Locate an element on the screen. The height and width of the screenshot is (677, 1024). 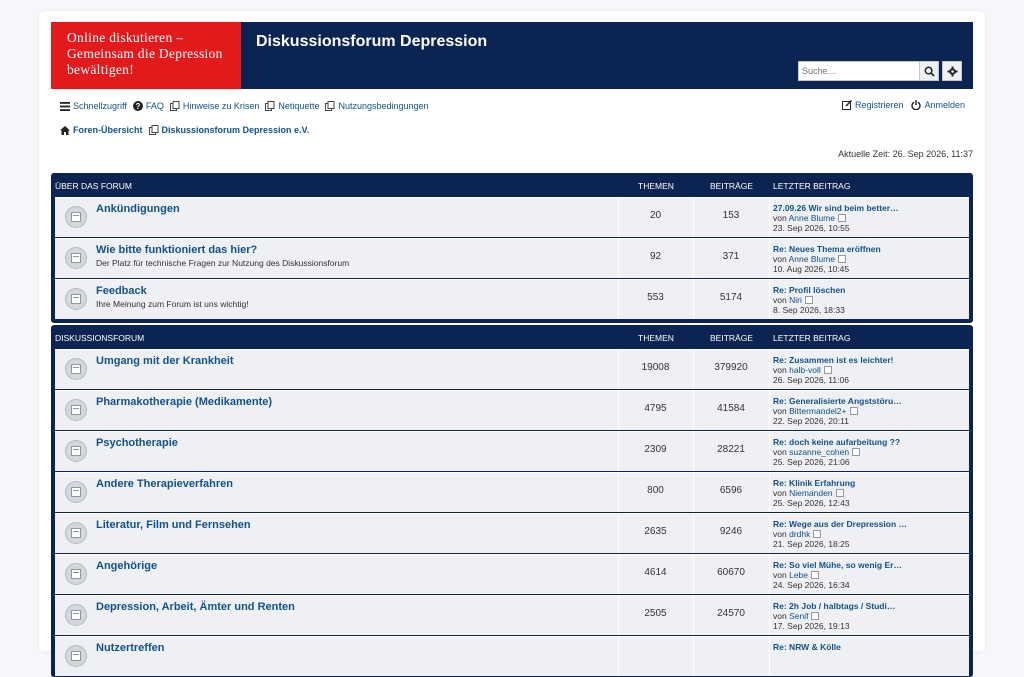
forum-title: Angehörige is located at coordinates (126, 566).